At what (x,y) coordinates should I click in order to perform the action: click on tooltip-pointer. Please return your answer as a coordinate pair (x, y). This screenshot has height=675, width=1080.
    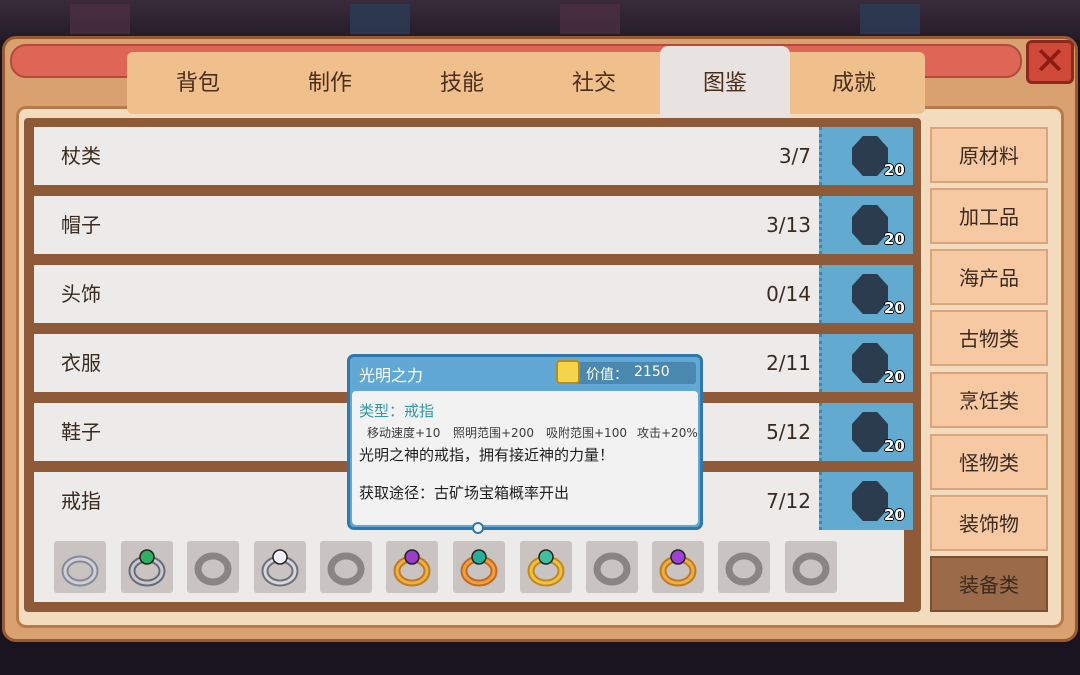
    Looking at the image, I should click on (478, 528).